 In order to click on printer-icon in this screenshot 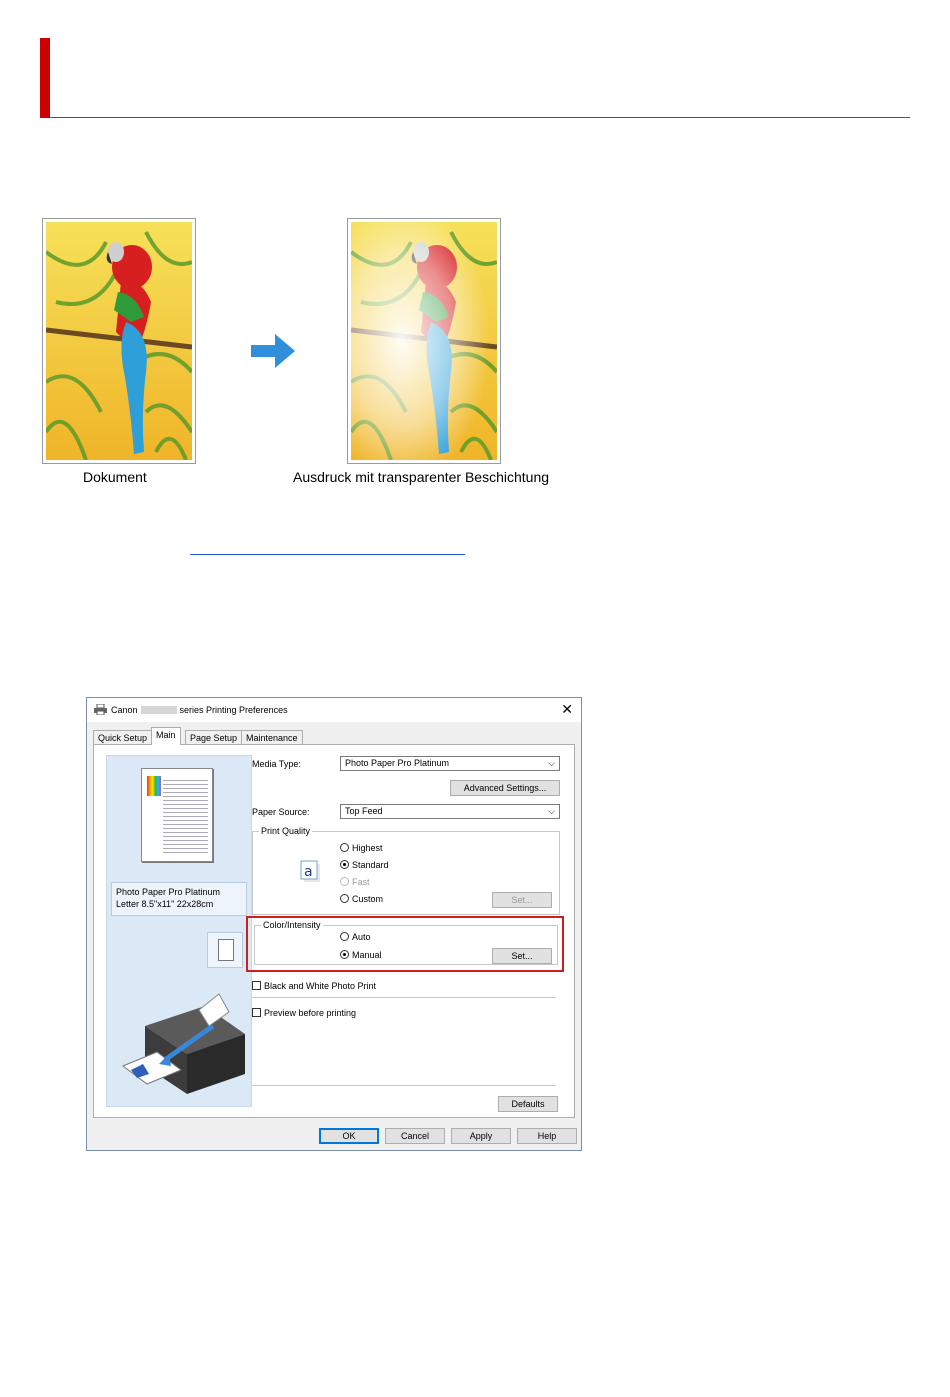, I will do `click(100, 709)`.